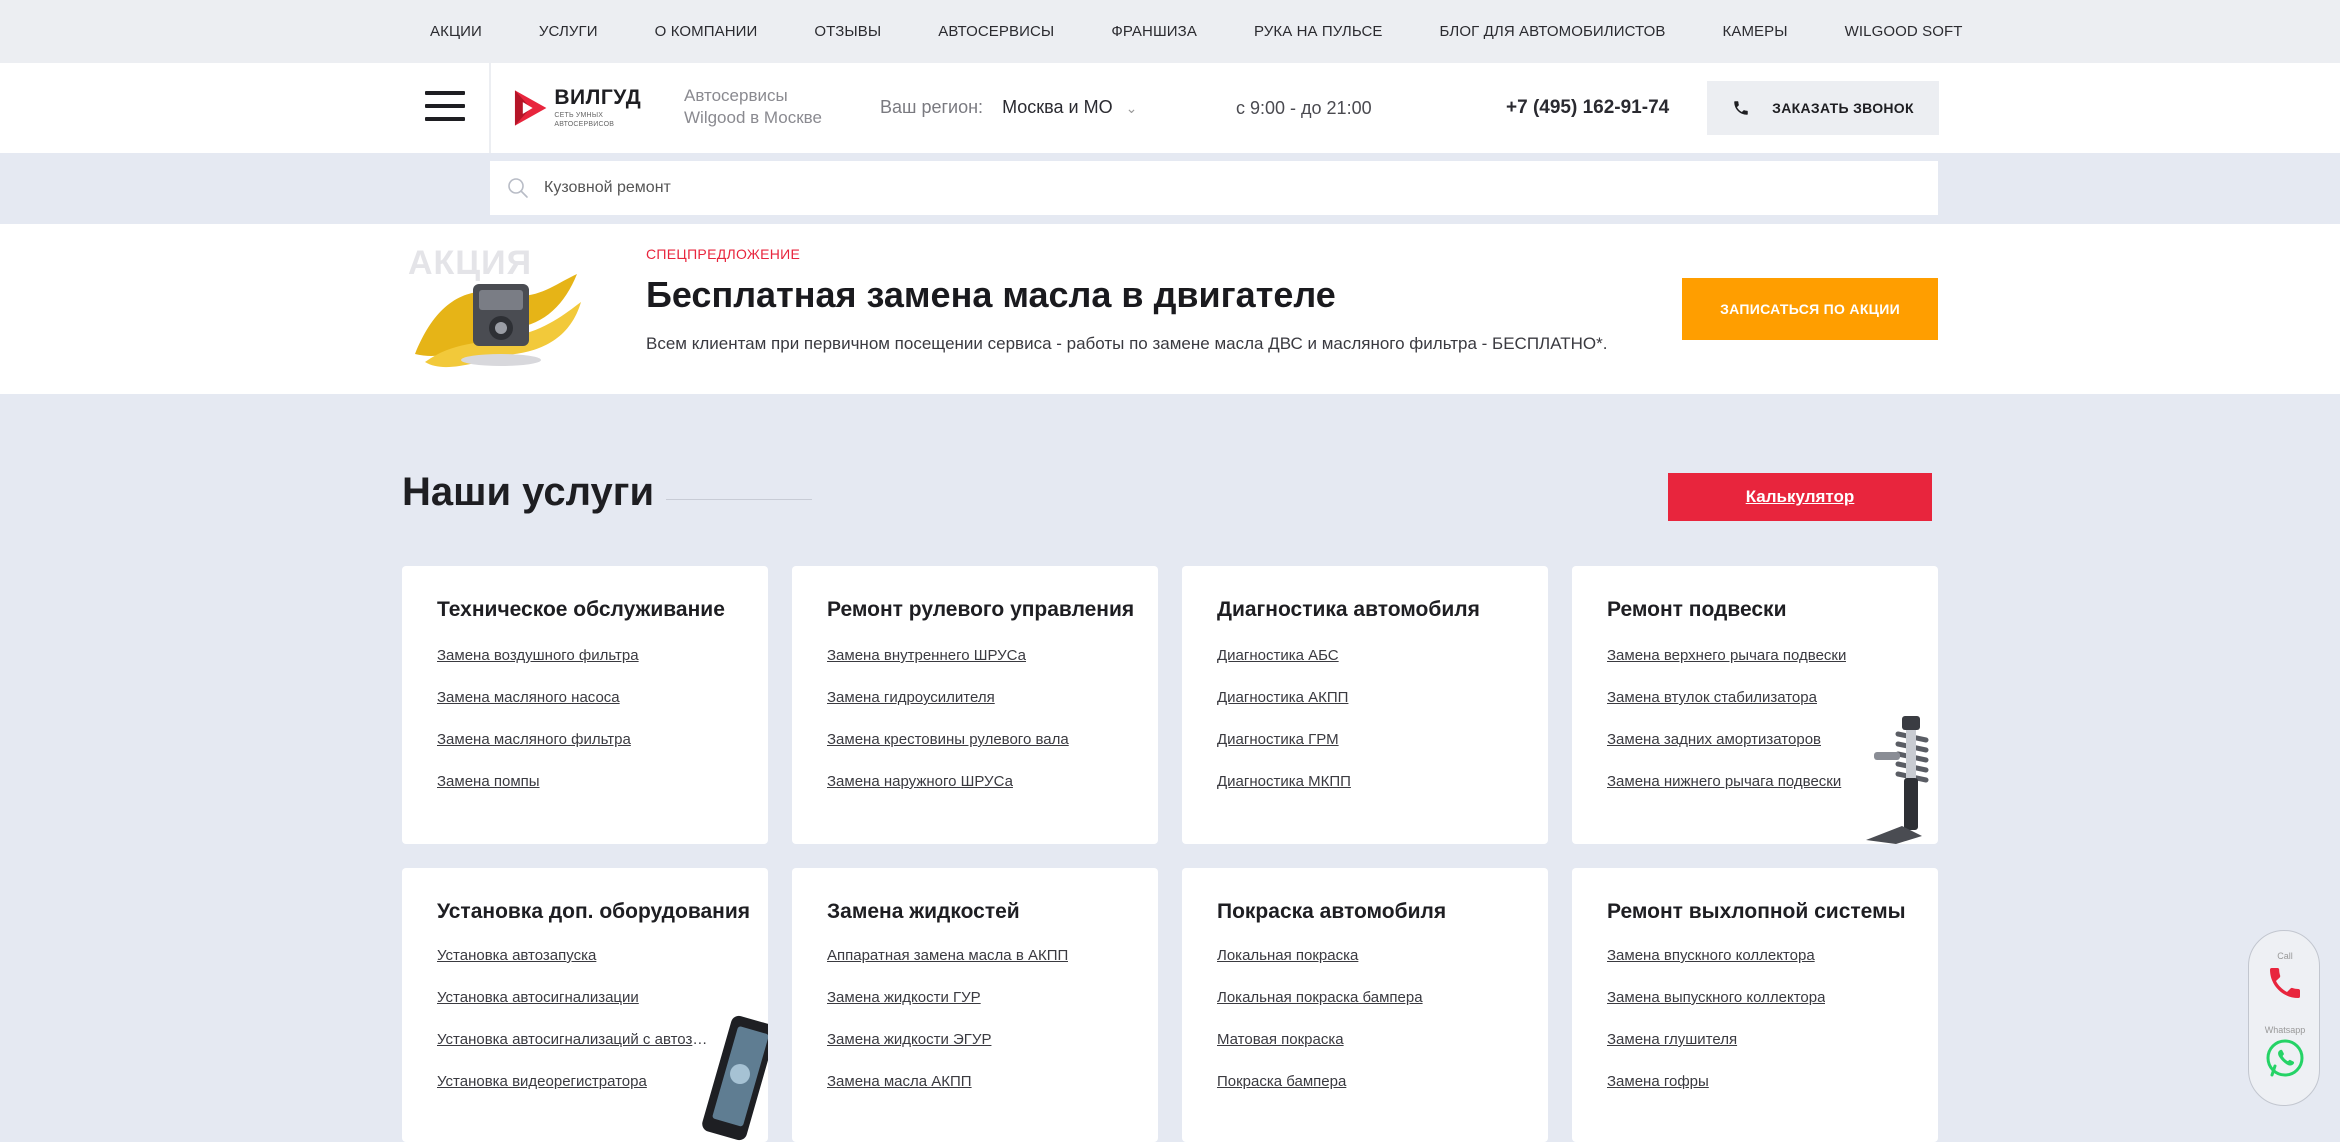 Image resolution: width=2340 pixels, height=1142 pixels. What do you see at coordinates (981, 609) in the screenshot?
I see `service-card-title: Ремонт рулевого управления` at bounding box center [981, 609].